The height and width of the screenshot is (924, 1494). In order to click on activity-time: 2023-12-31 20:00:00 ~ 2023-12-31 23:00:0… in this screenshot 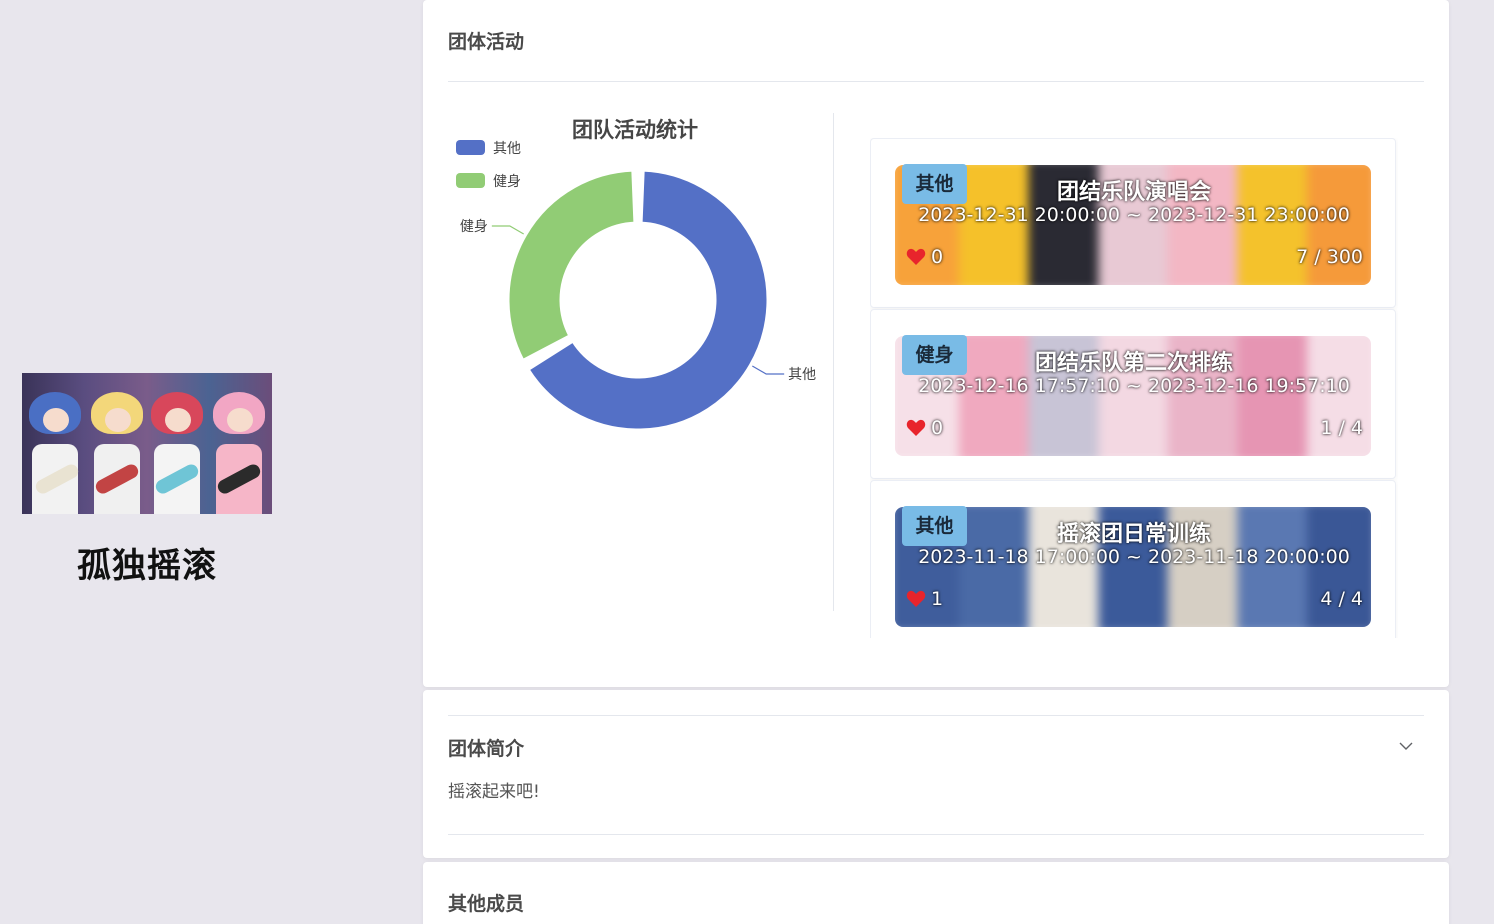, I will do `click(1134, 215)`.